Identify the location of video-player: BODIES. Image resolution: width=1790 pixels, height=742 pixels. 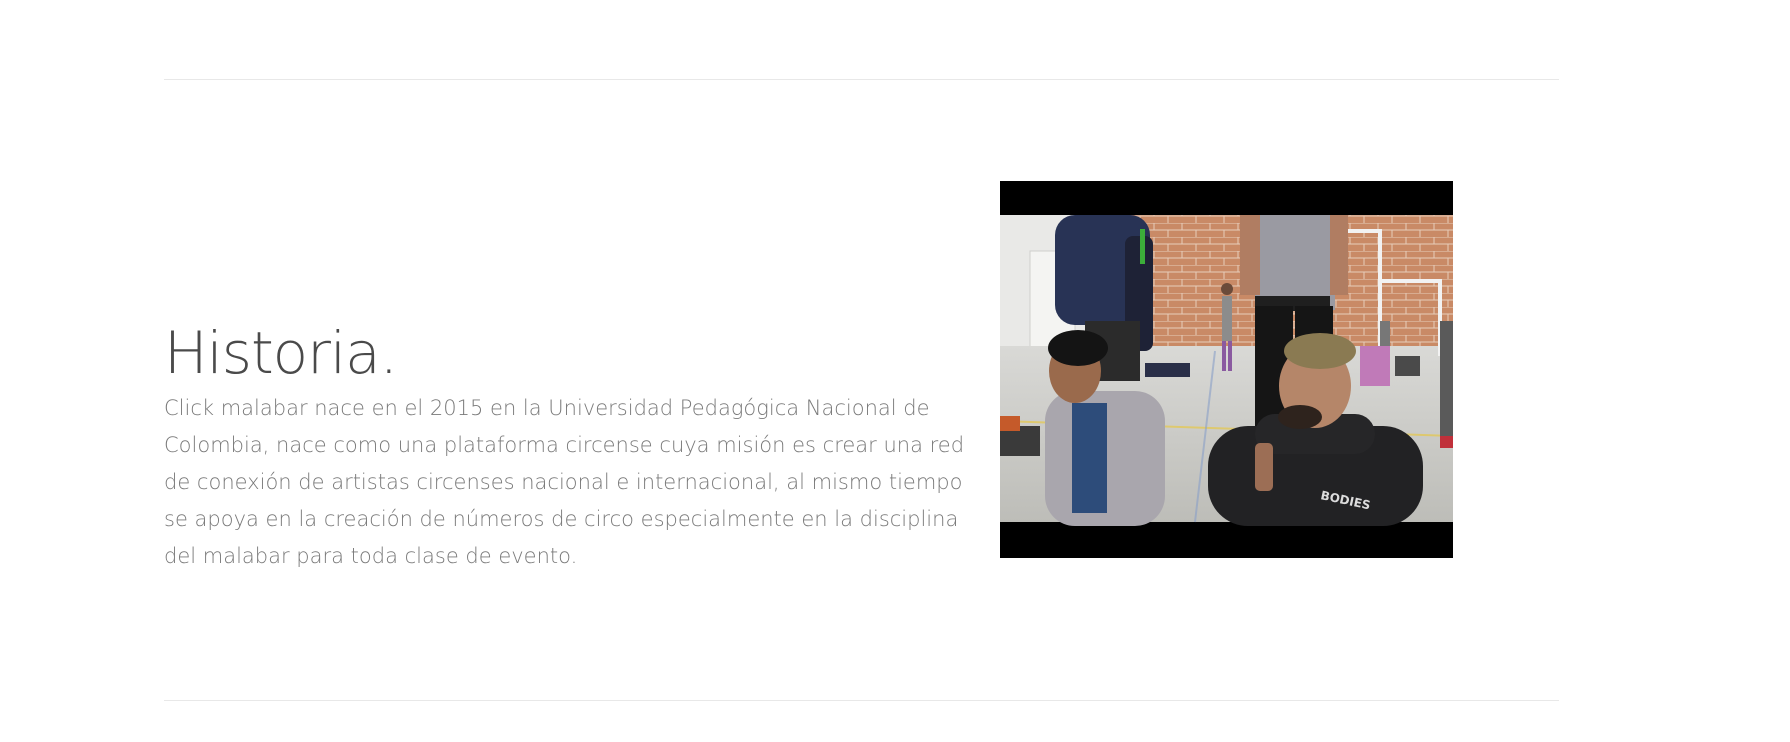
(1226, 369).